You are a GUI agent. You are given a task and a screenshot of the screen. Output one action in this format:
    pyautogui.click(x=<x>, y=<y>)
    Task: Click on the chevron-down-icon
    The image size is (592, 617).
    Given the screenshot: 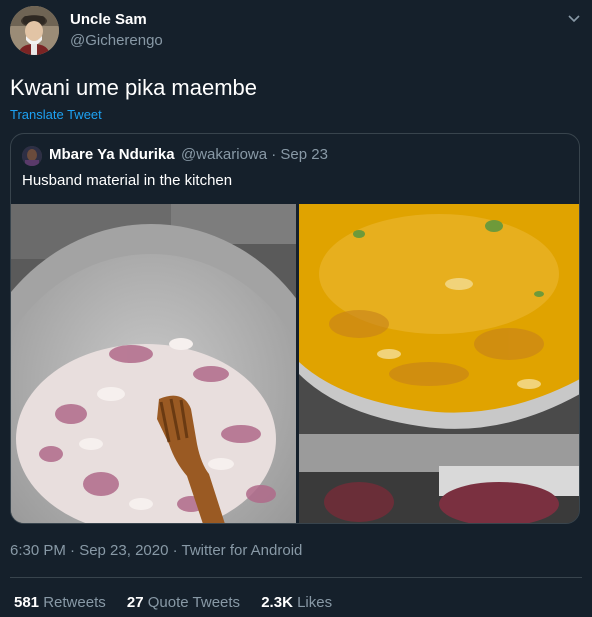 What is the action you would take?
    pyautogui.click(x=574, y=18)
    